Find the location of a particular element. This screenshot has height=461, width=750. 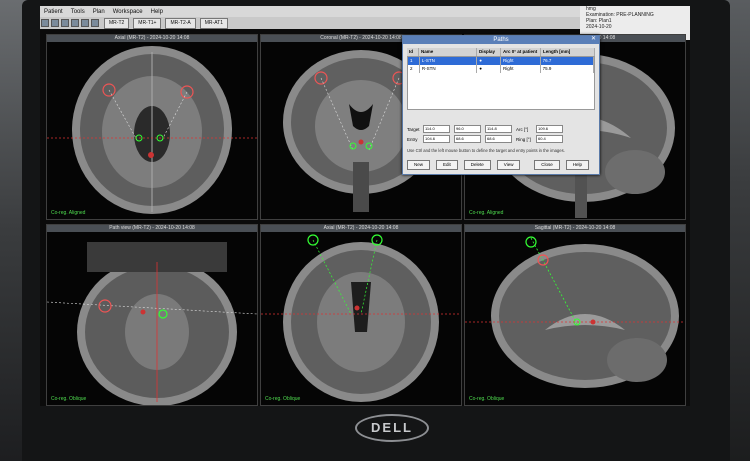

open-icon is located at coordinates (55, 23).